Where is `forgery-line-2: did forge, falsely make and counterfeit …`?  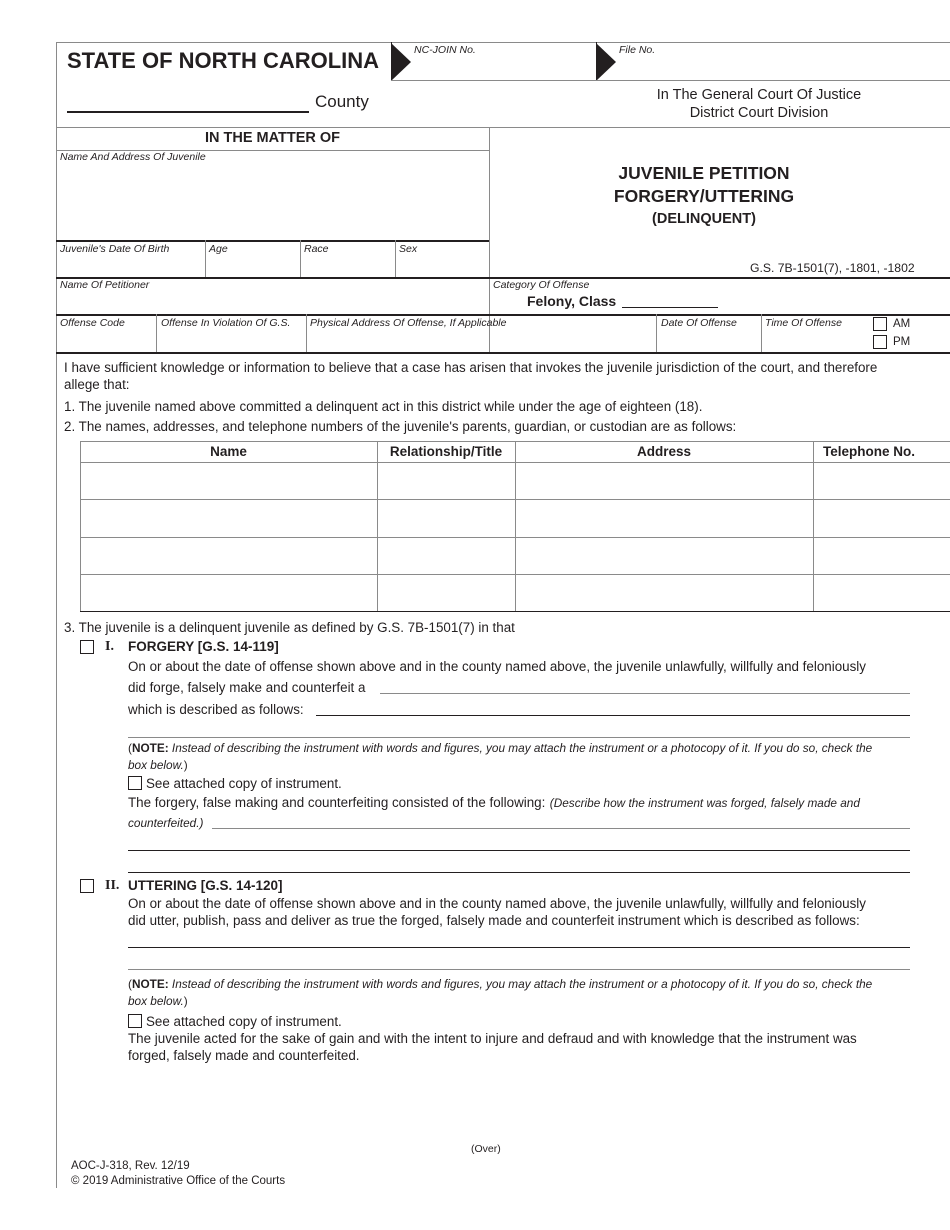 forgery-line-2: did forge, falsely make and counterfeit … is located at coordinates (247, 687).